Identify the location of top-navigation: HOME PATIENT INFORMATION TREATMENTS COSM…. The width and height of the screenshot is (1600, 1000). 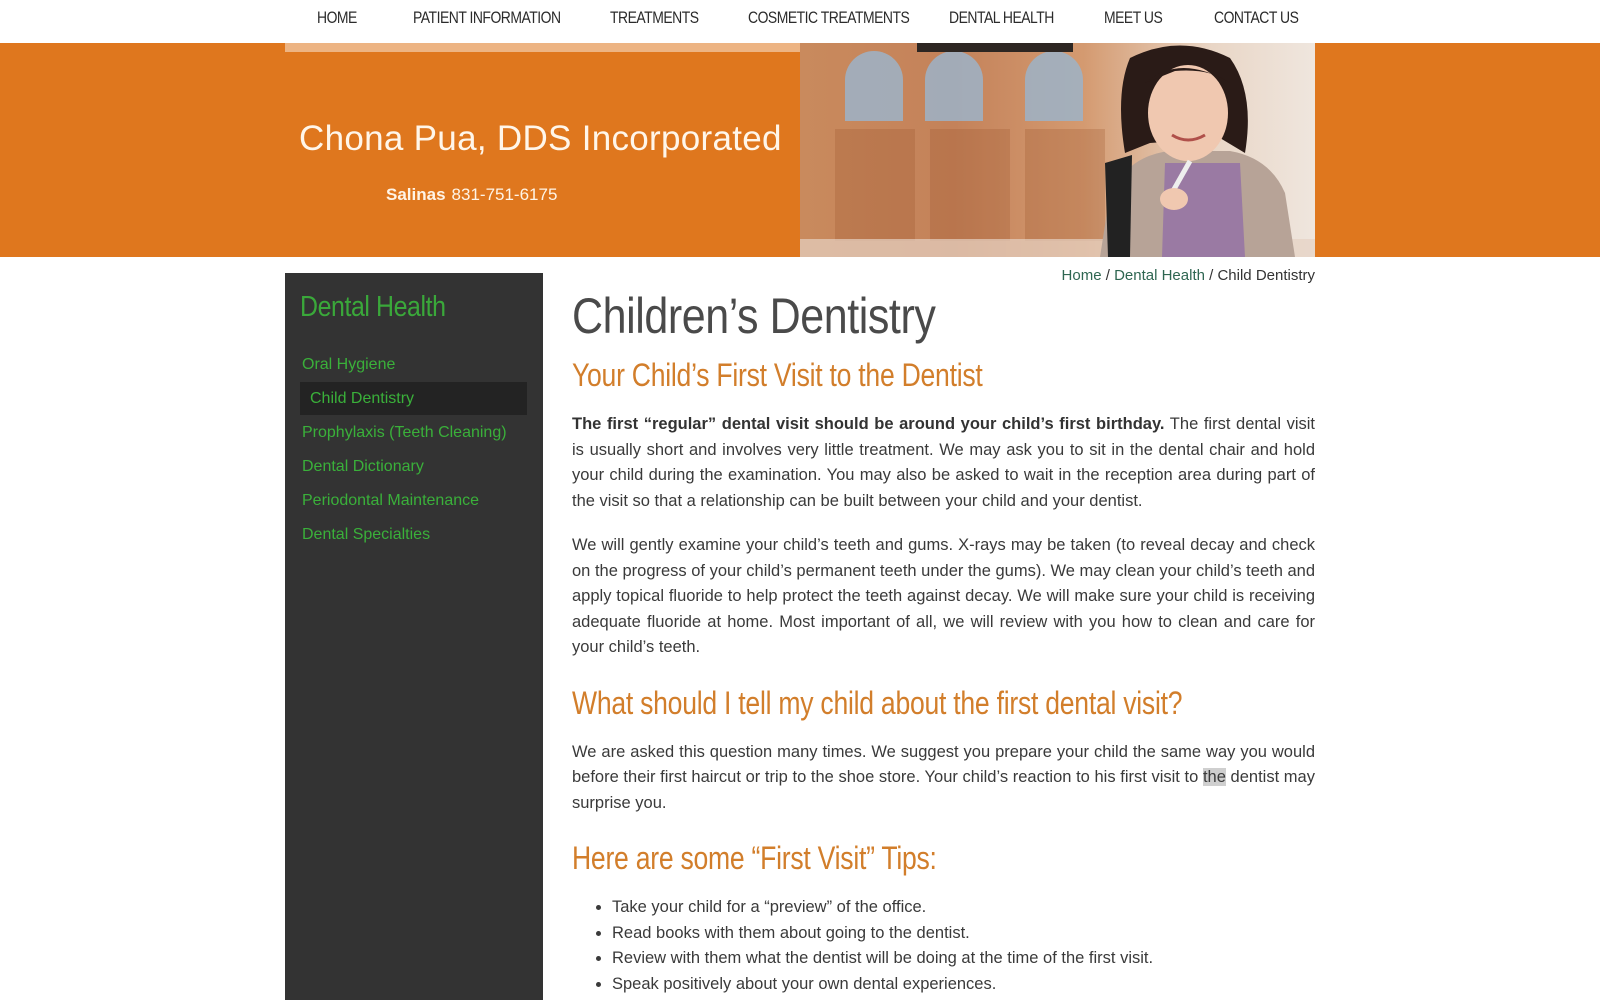
(800, 21).